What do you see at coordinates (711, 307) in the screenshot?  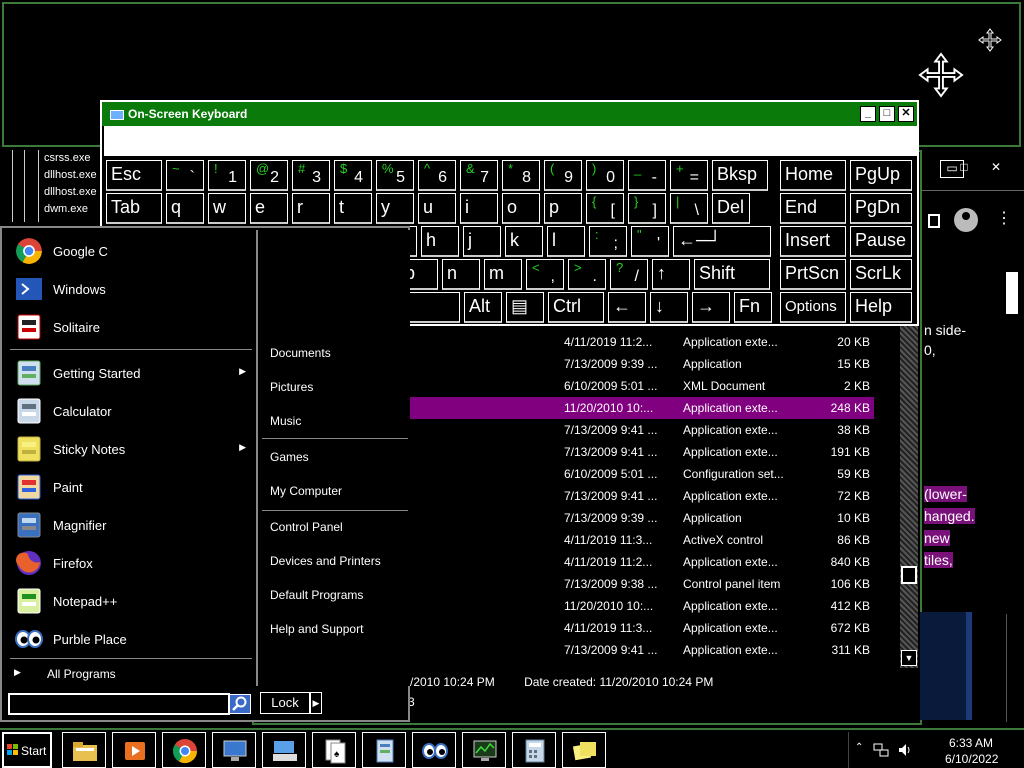 I see `key-sym4-9: →` at bounding box center [711, 307].